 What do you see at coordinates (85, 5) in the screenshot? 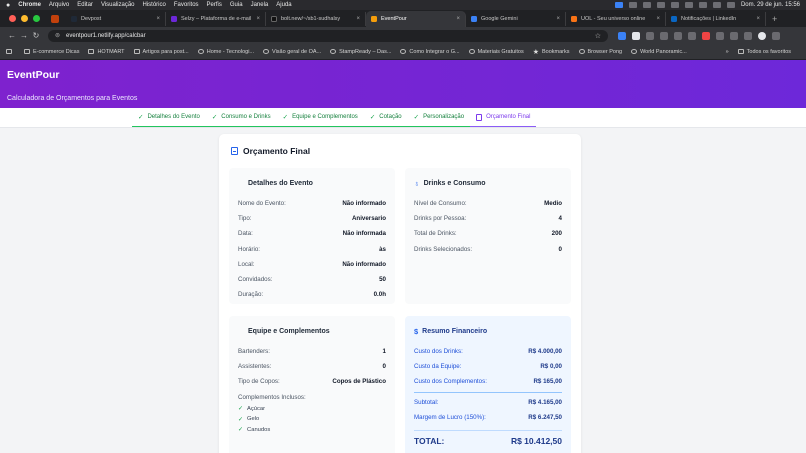
I see `menu-item-editar: Editar` at bounding box center [85, 5].